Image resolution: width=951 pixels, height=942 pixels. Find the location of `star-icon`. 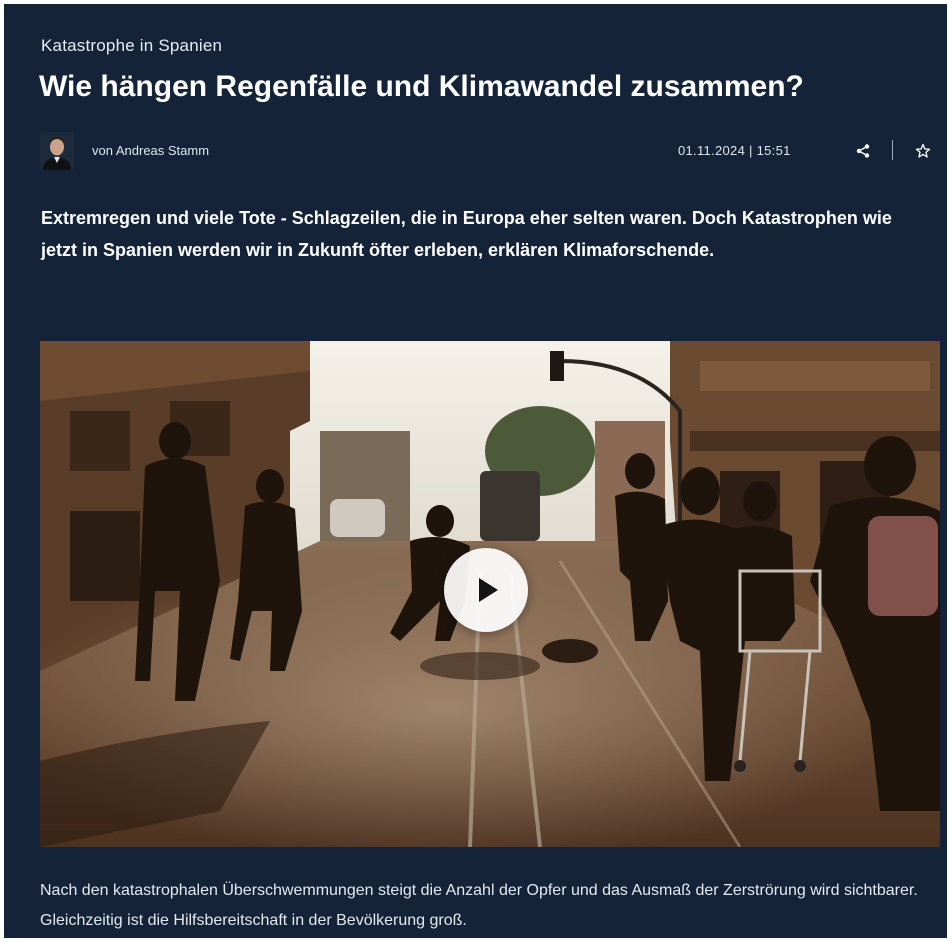

star-icon is located at coordinates (923, 150).